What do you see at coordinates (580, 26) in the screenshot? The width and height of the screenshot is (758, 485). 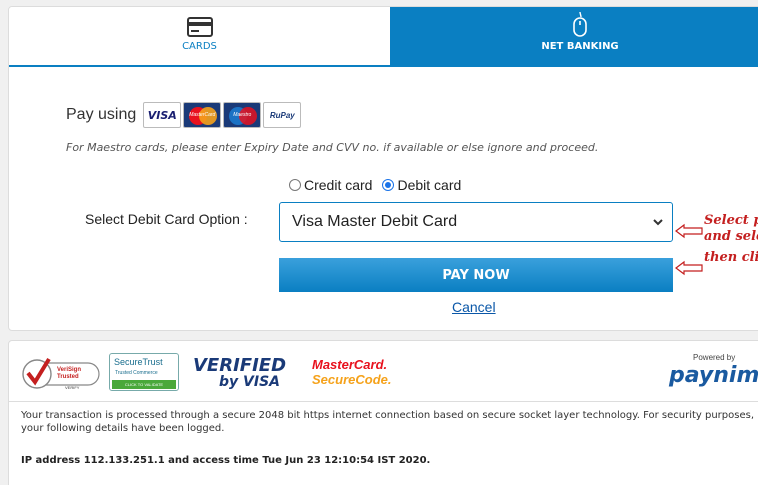 I see `mouse-icon` at bounding box center [580, 26].